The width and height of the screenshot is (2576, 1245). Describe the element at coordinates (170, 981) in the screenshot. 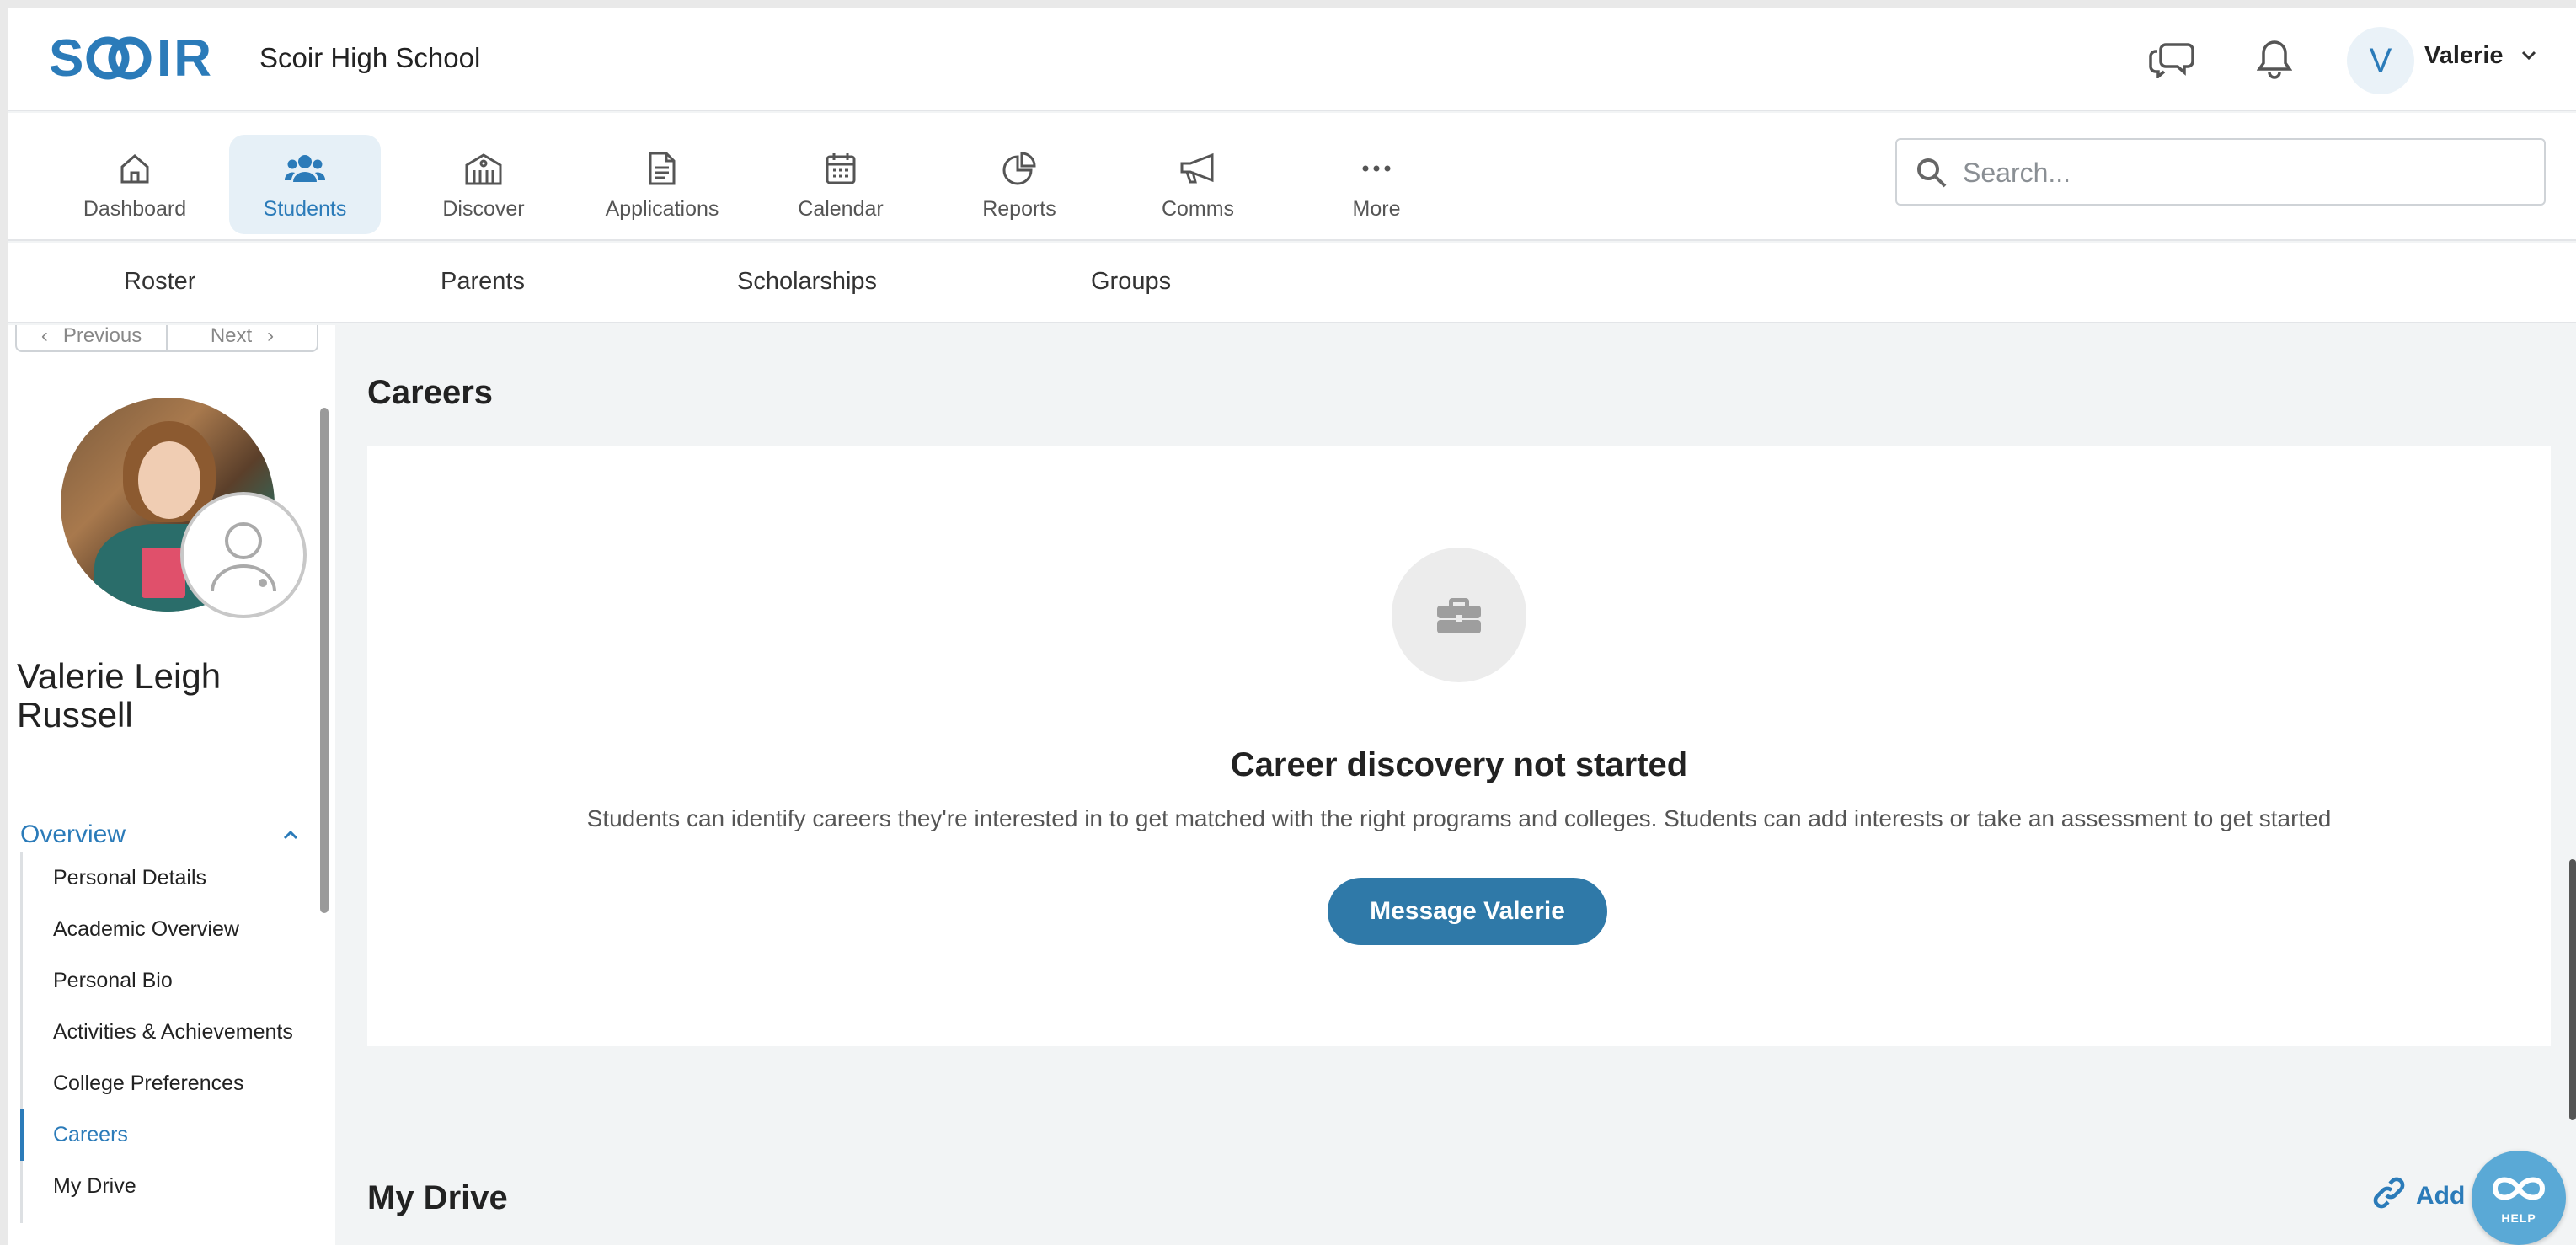

I see `sidebar-item-personal-bio: Personal Bio` at that location.